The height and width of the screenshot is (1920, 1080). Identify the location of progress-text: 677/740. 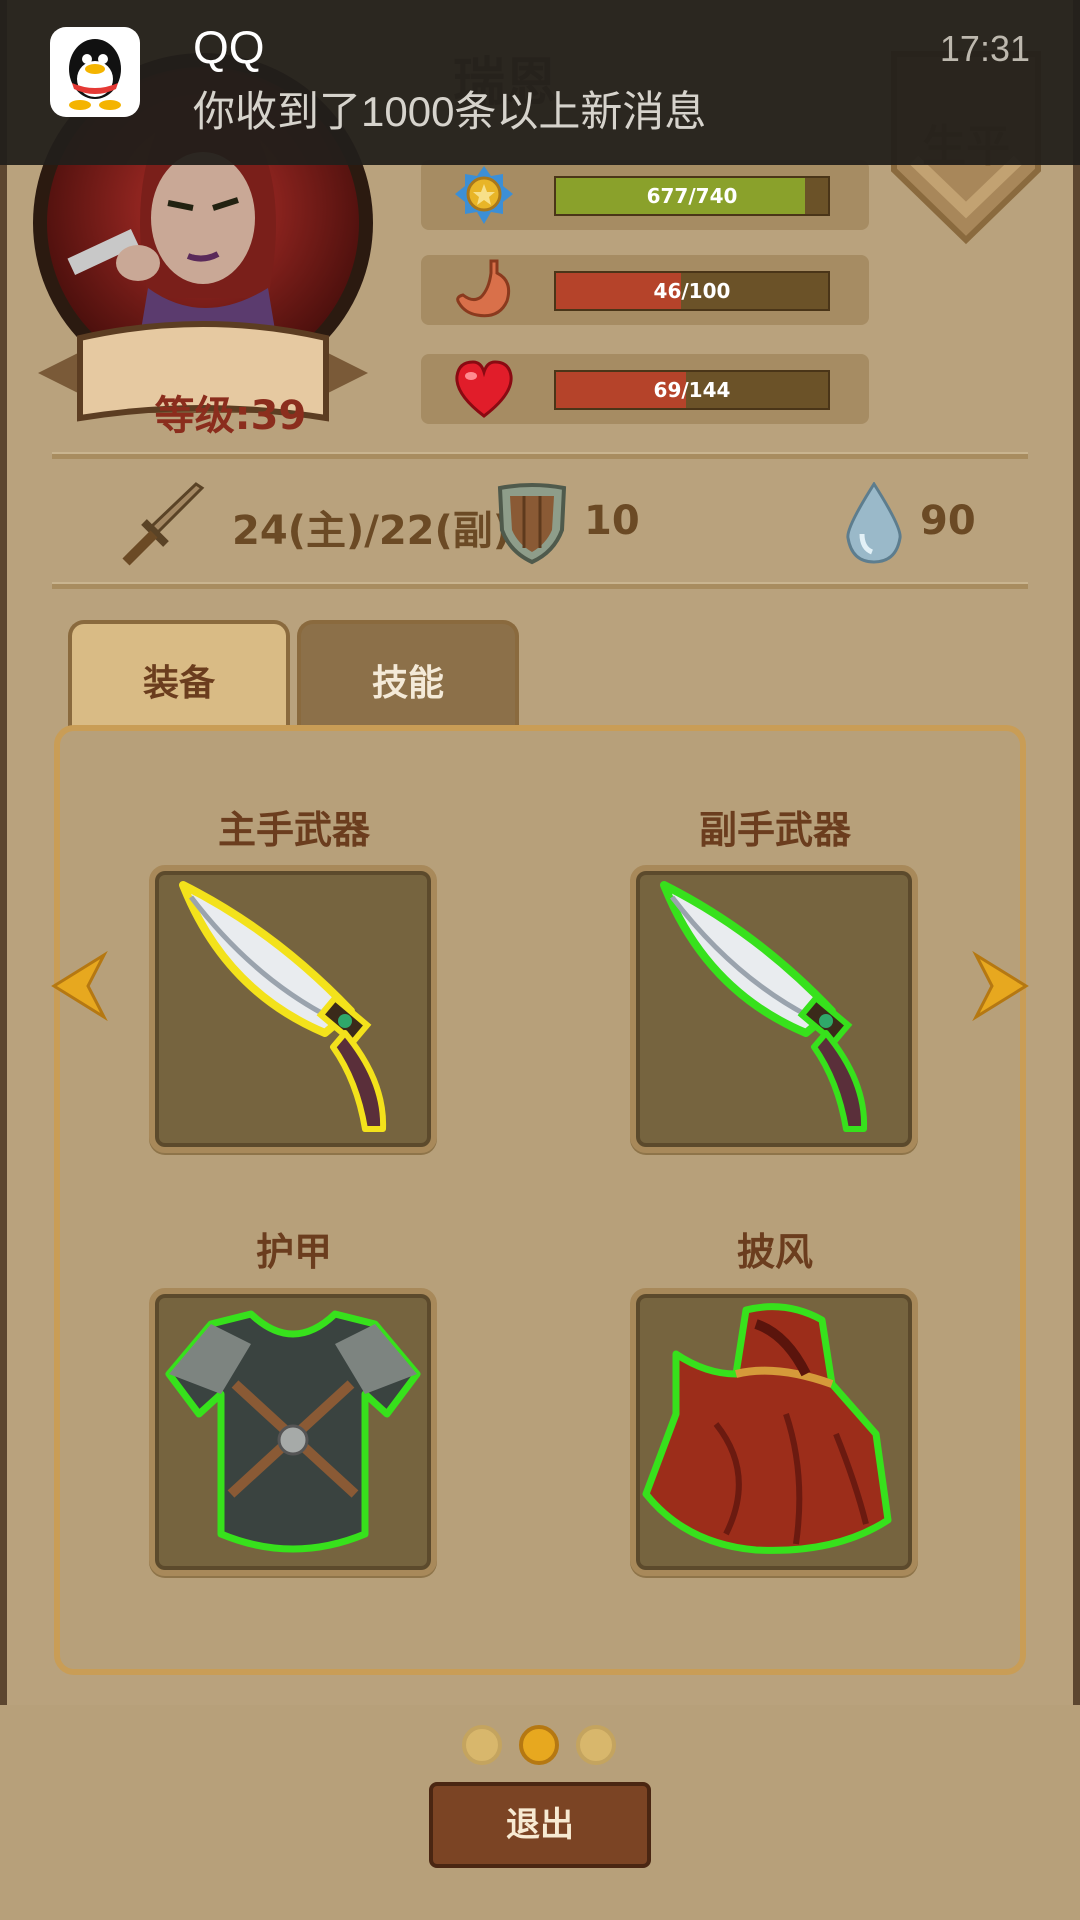
(692, 196).